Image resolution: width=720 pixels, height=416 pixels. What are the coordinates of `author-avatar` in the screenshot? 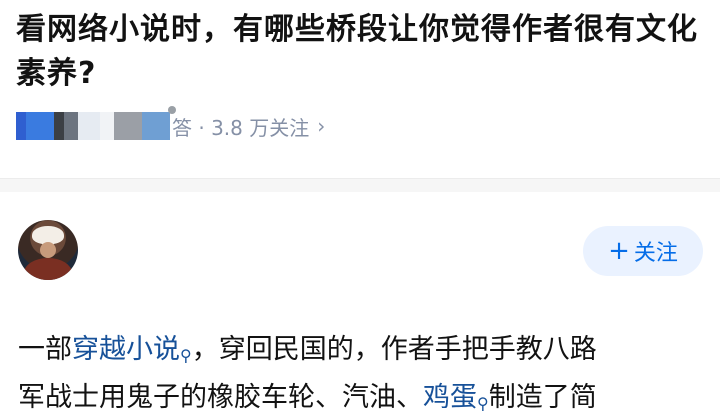 It's located at (48, 250).